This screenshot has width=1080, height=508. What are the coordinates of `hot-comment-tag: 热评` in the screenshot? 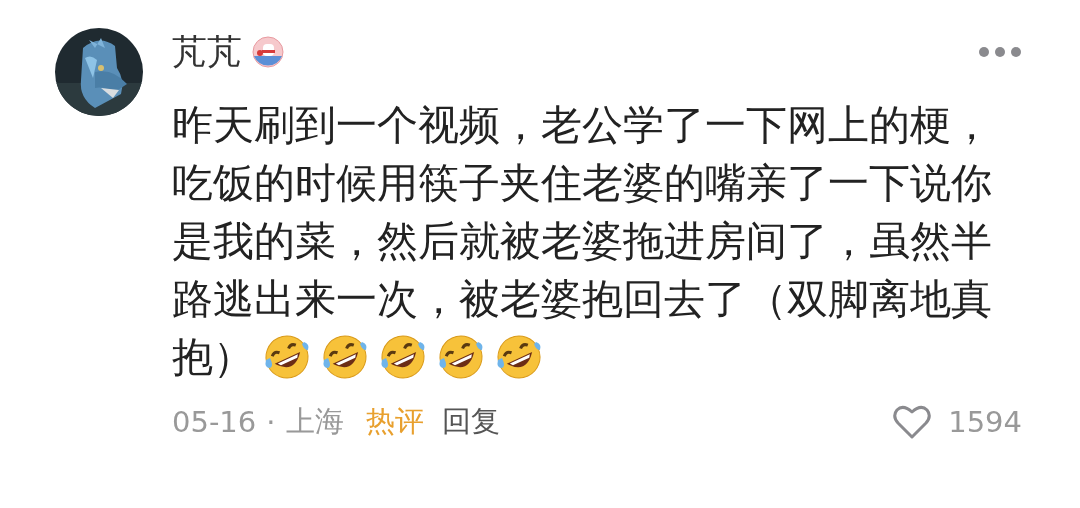 It's located at (394, 422).